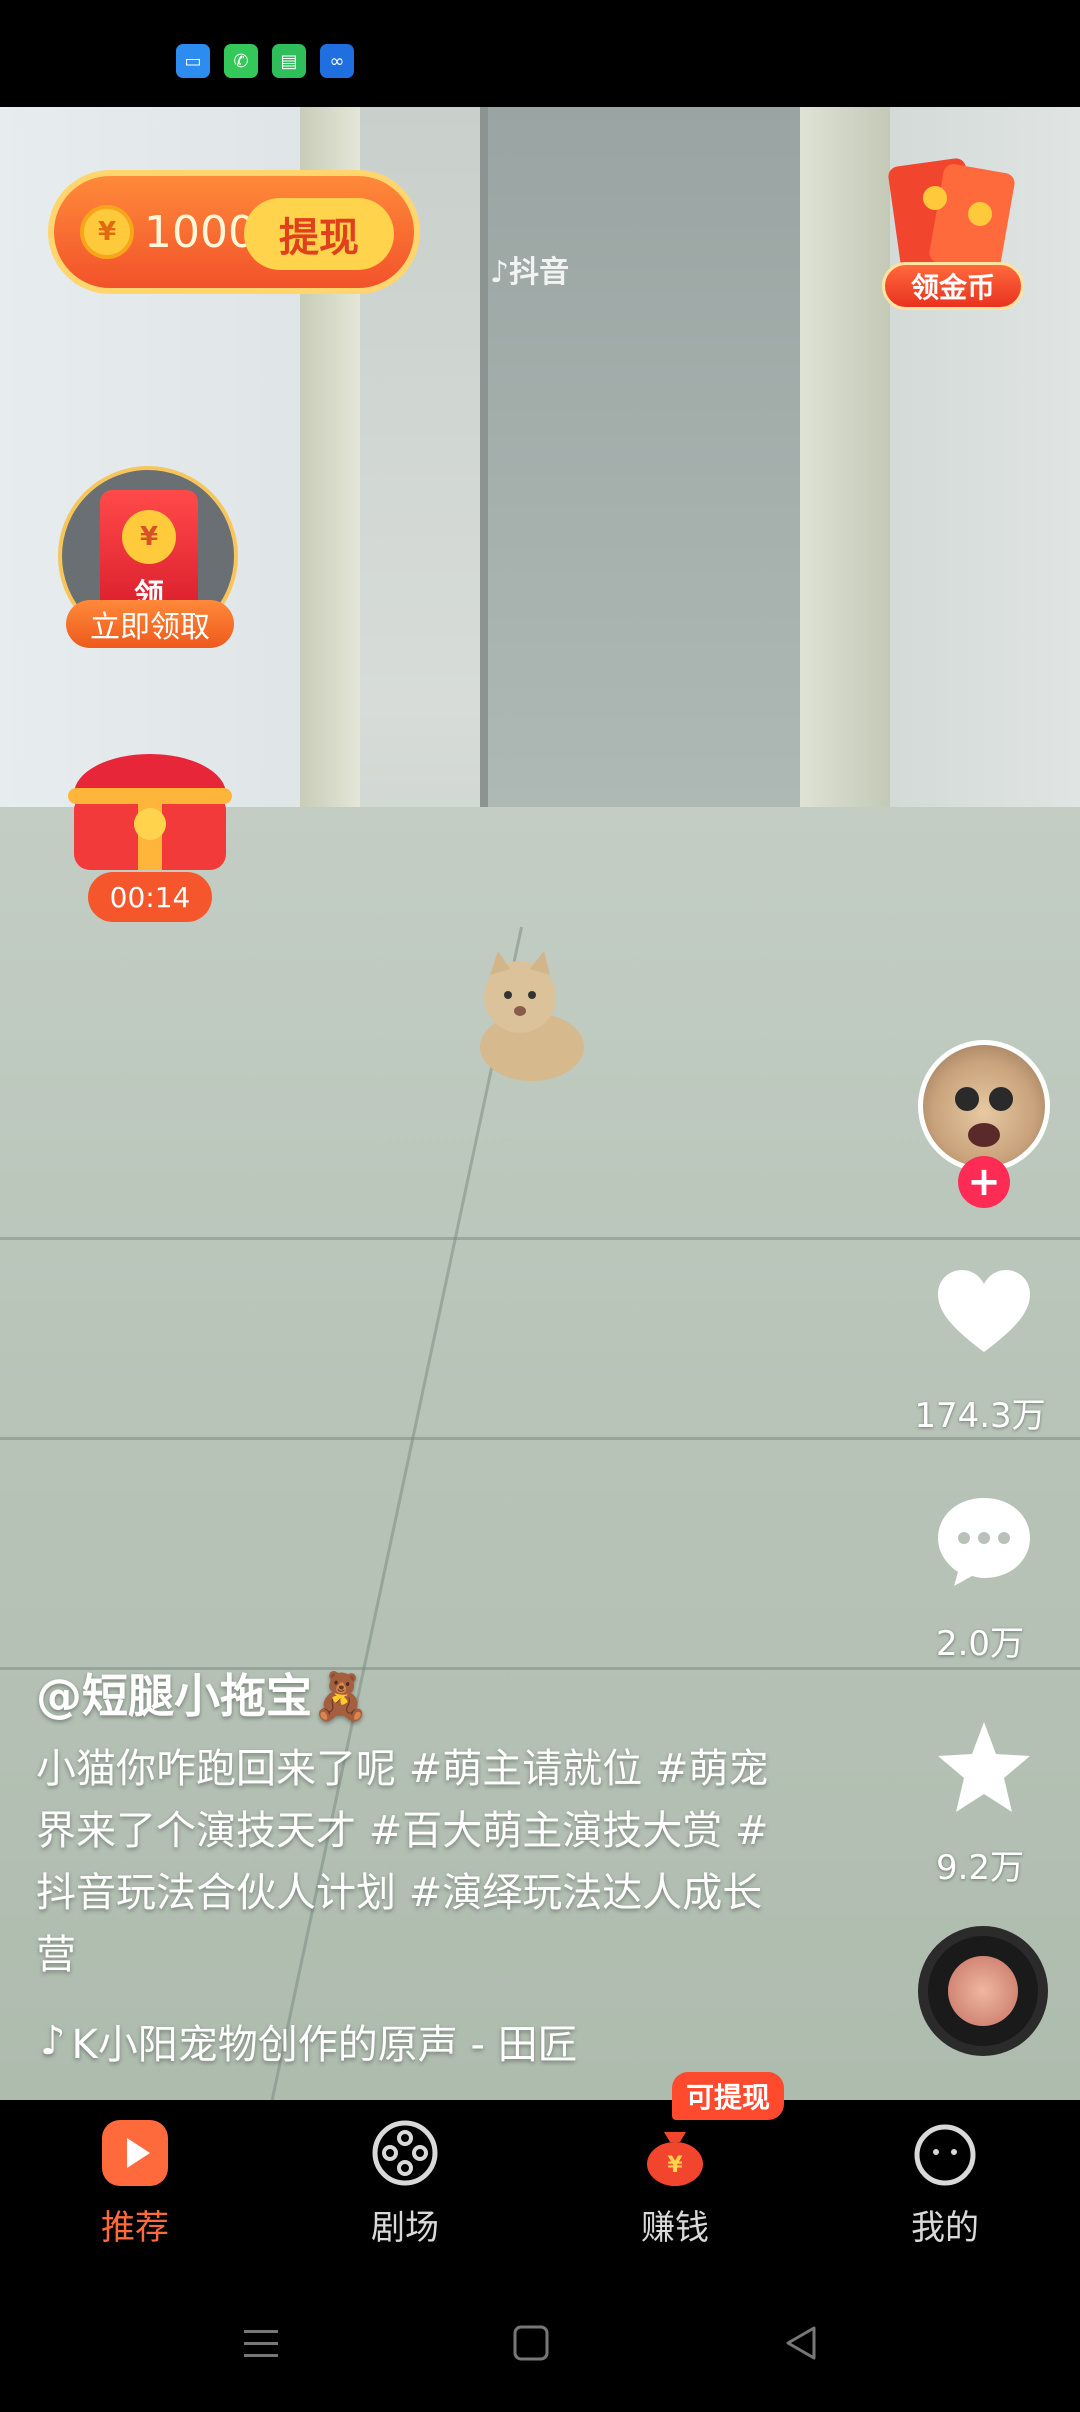 Image resolution: width=1080 pixels, height=2412 pixels. What do you see at coordinates (531, 2343) in the screenshot?
I see `home-icon` at bounding box center [531, 2343].